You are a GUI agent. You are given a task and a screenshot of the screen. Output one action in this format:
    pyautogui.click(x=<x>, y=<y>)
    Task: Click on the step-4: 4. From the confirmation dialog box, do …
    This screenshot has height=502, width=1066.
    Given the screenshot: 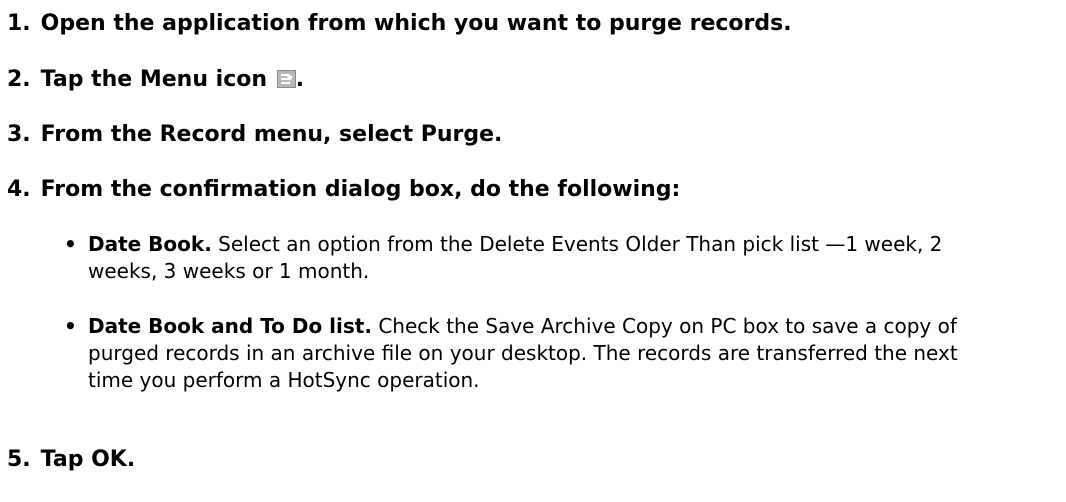 What is the action you would take?
    pyautogui.click(x=343, y=190)
    